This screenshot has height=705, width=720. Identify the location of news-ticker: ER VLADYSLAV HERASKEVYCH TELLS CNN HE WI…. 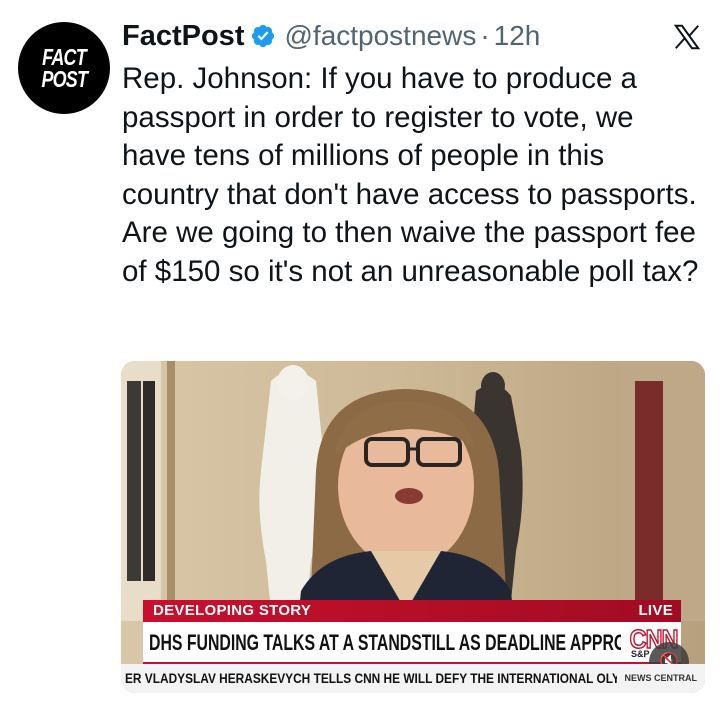
(413, 678).